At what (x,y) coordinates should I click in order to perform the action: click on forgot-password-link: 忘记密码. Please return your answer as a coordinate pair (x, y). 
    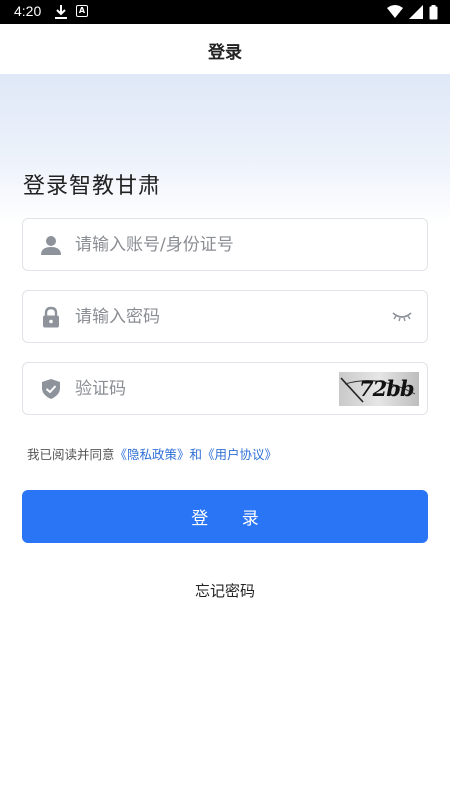
    Looking at the image, I should click on (225, 590).